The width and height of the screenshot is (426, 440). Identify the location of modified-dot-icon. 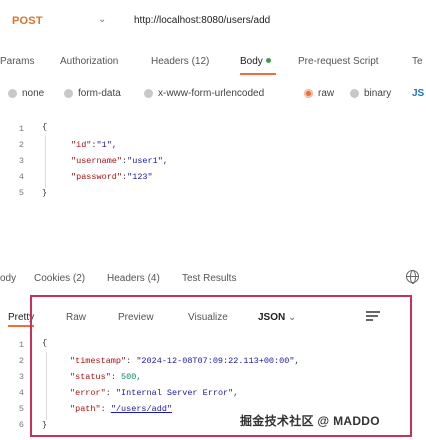
(268, 60).